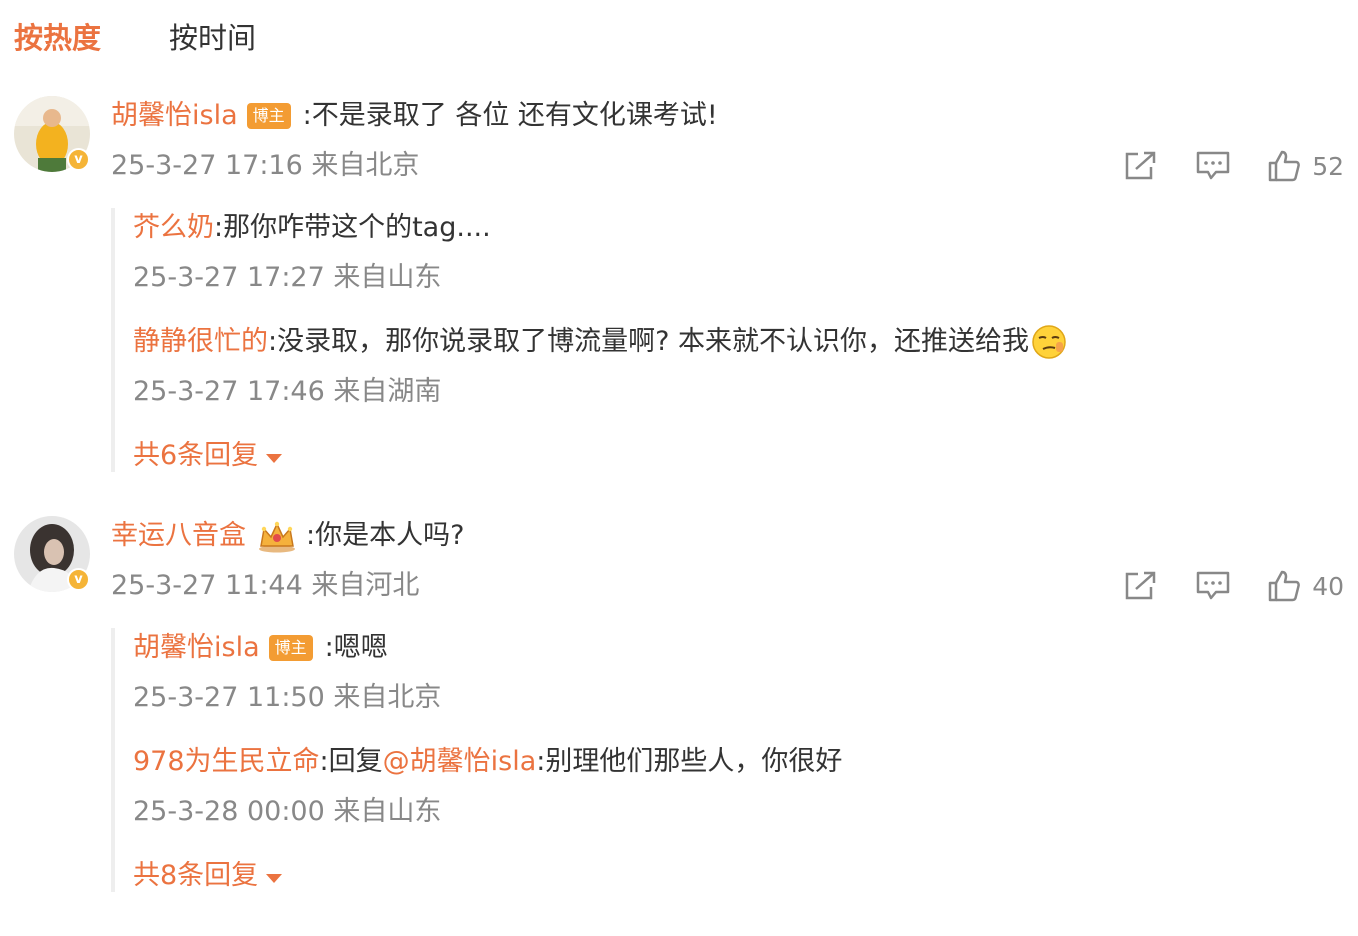 The width and height of the screenshot is (1358, 936). I want to click on smirk-emoji-icon, so click(1049, 342).